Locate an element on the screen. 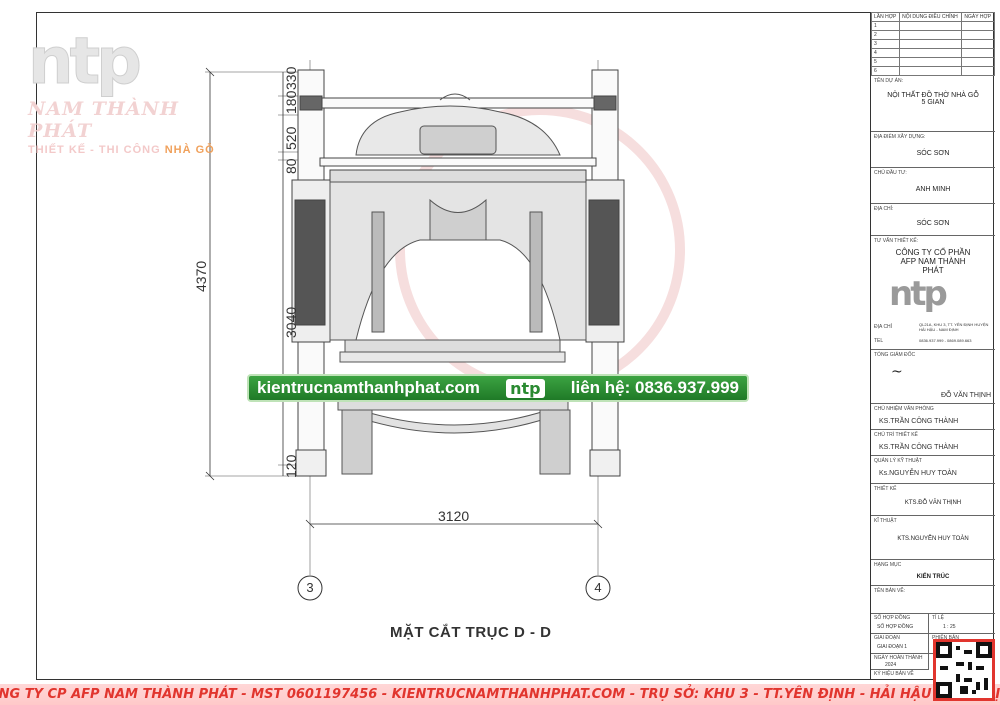  location-cell: ĐỊA ĐIỂM XÂY DỰNG: SÓC SƠN is located at coordinates (933, 150).